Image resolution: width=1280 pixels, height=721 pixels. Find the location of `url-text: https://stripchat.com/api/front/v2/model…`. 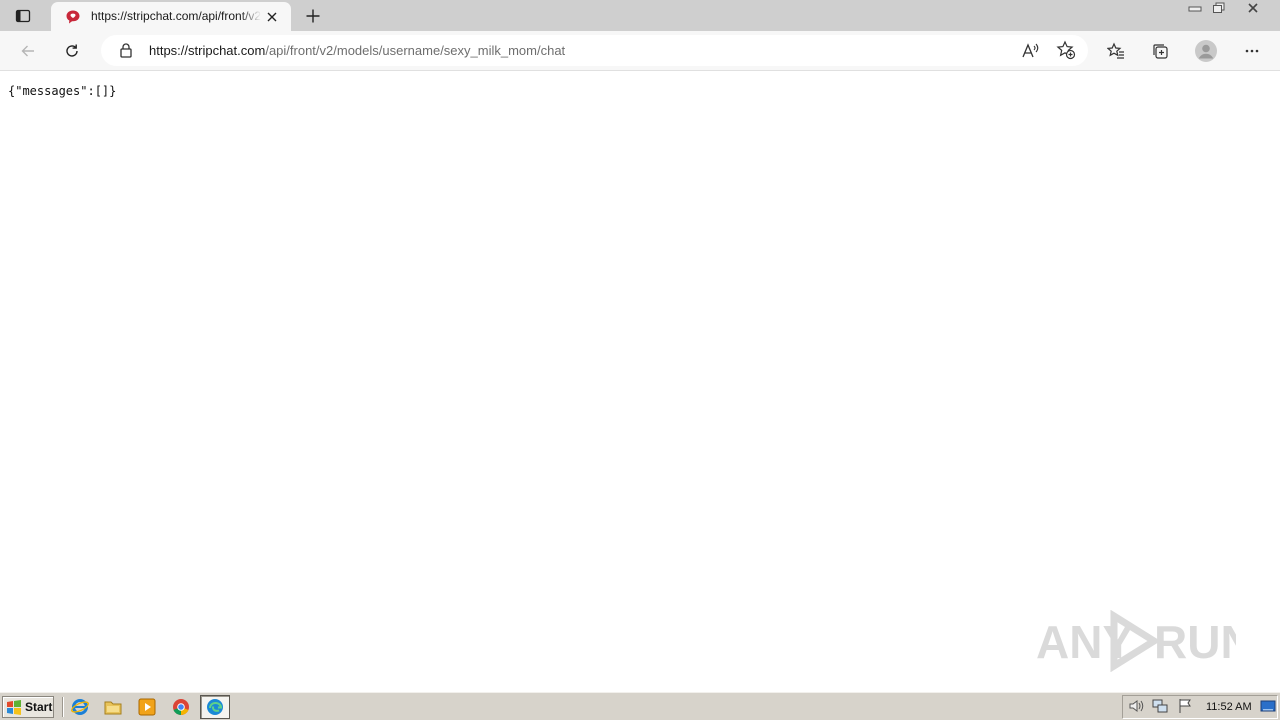

url-text: https://stripchat.com/api/front/v2/model… is located at coordinates (357, 50).